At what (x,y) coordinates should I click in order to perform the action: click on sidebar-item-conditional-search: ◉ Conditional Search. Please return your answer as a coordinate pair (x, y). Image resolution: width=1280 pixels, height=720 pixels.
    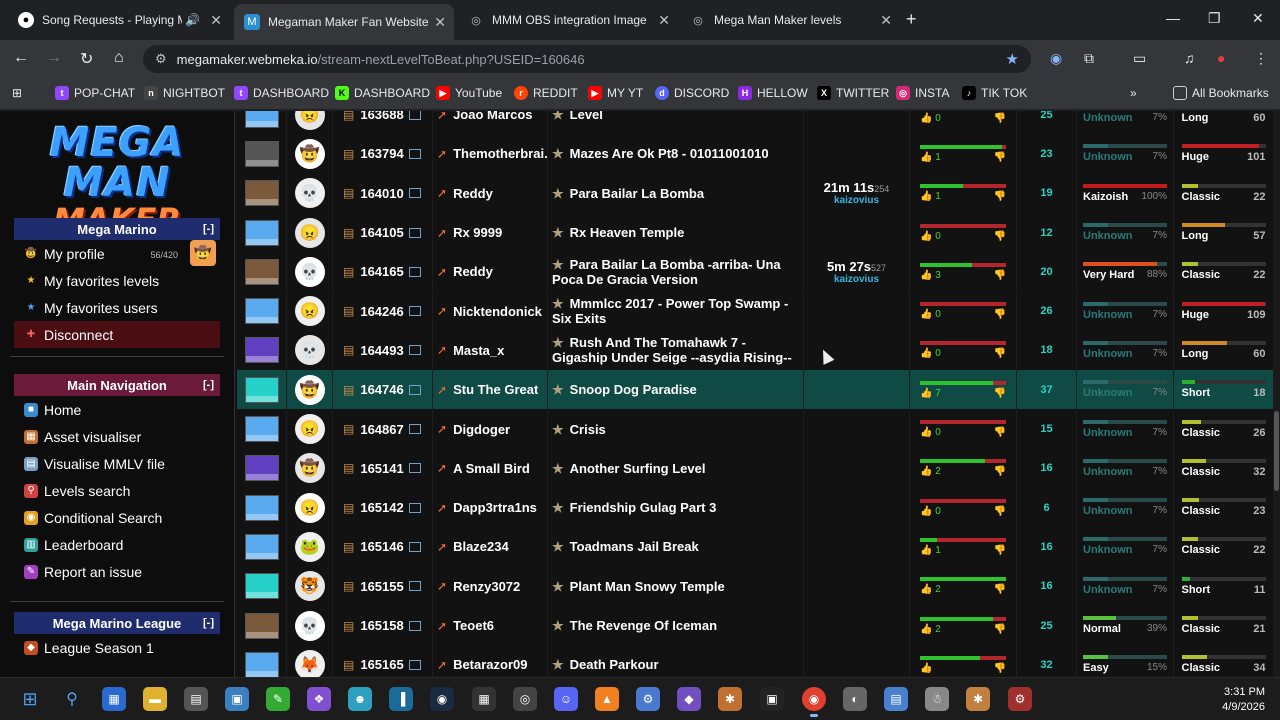
    Looking at the image, I should click on (117, 517).